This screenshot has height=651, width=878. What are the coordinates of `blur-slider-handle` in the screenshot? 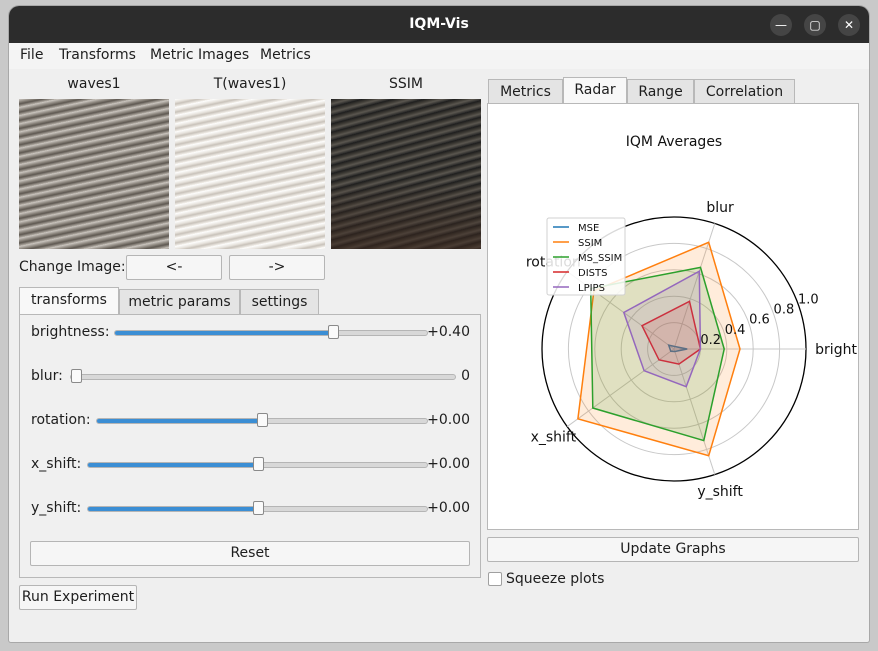 It's located at (76, 376).